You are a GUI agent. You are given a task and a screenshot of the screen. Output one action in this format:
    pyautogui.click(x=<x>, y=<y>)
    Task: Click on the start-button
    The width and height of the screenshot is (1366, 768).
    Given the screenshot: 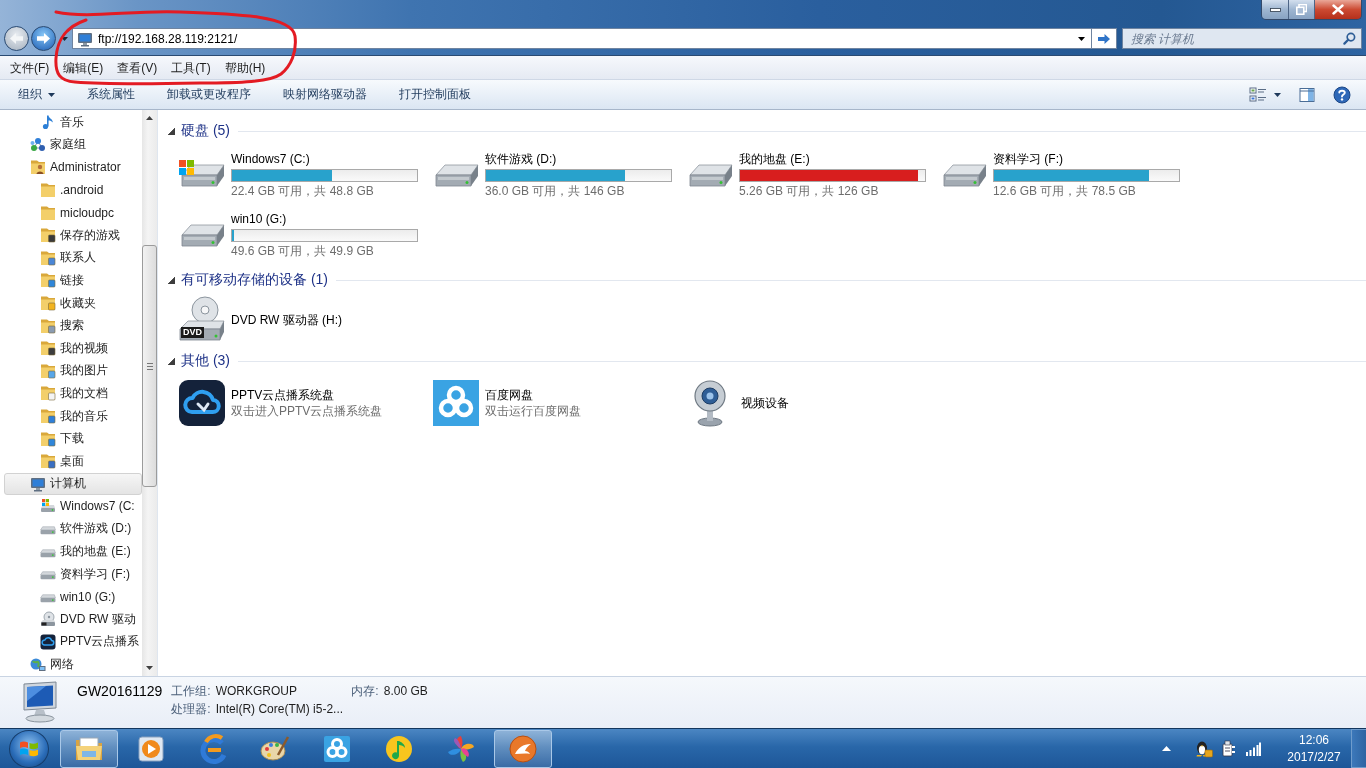 What is the action you would take?
    pyautogui.click(x=29, y=748)
    